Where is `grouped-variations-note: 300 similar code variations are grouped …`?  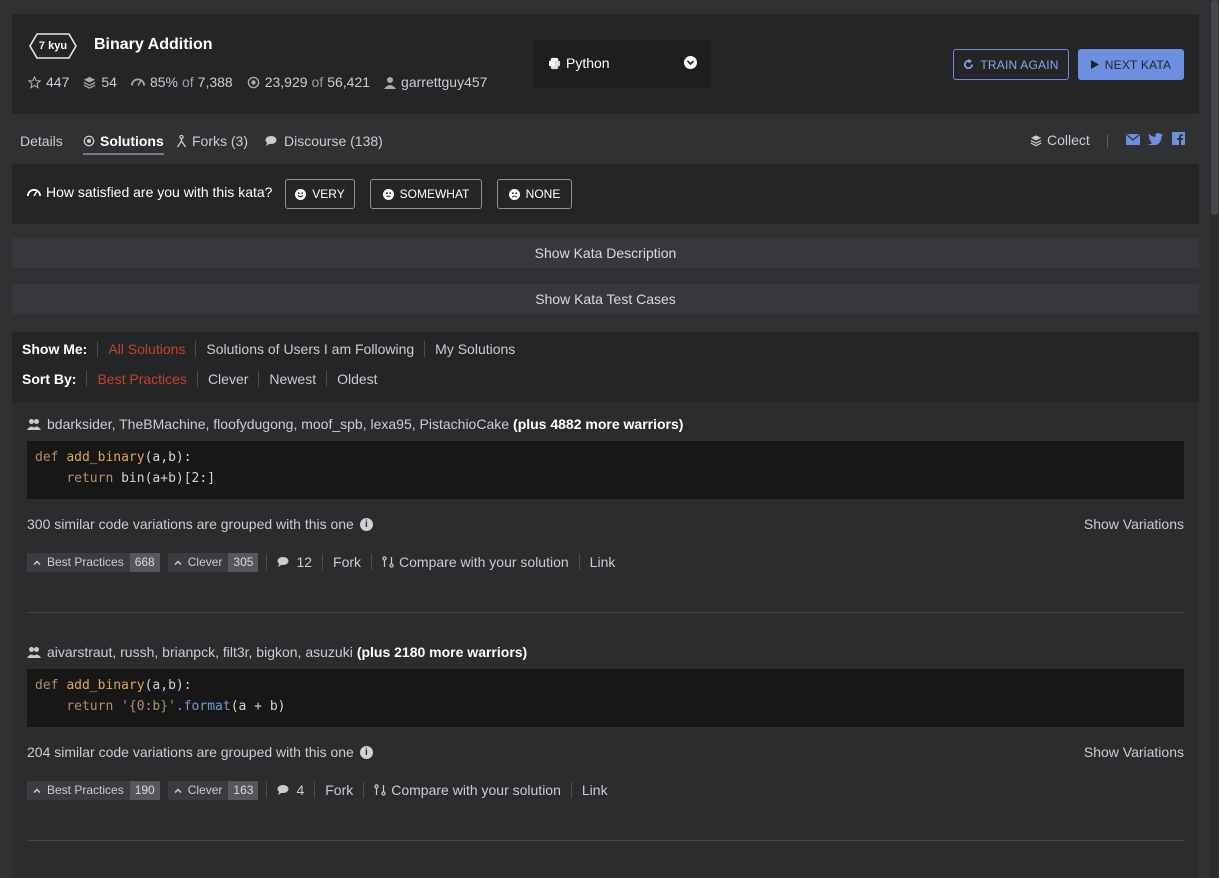 grouped-variations-note: 300 similar code variations are grouped … is located at coordinates (200, 524).